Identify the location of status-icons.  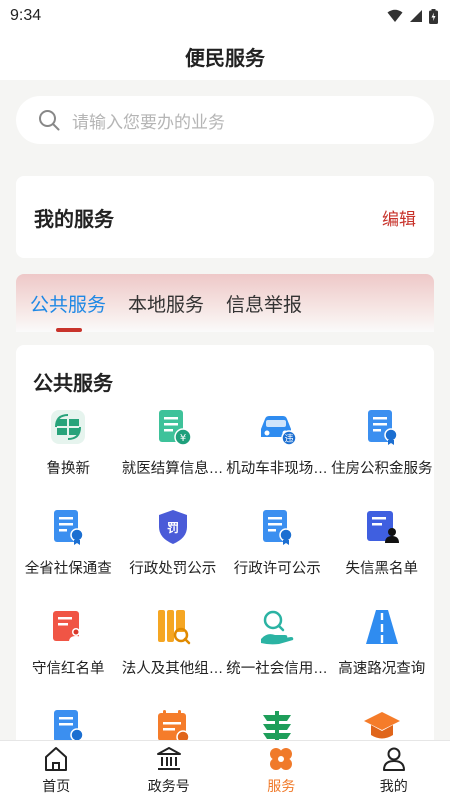
(412, 16).